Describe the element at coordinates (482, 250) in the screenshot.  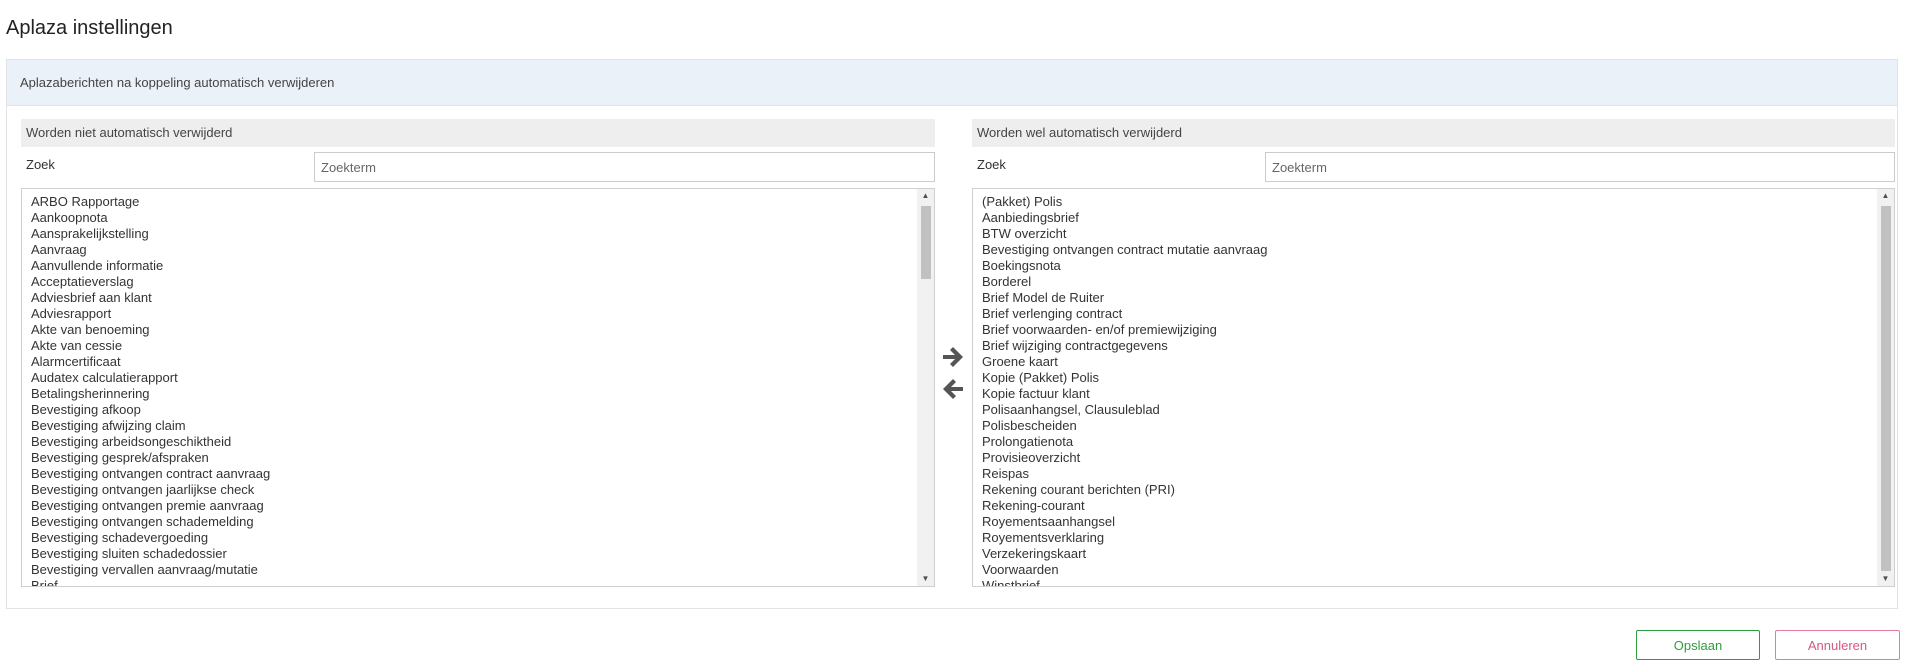
I see `list-item: Aanvraag` at that location.